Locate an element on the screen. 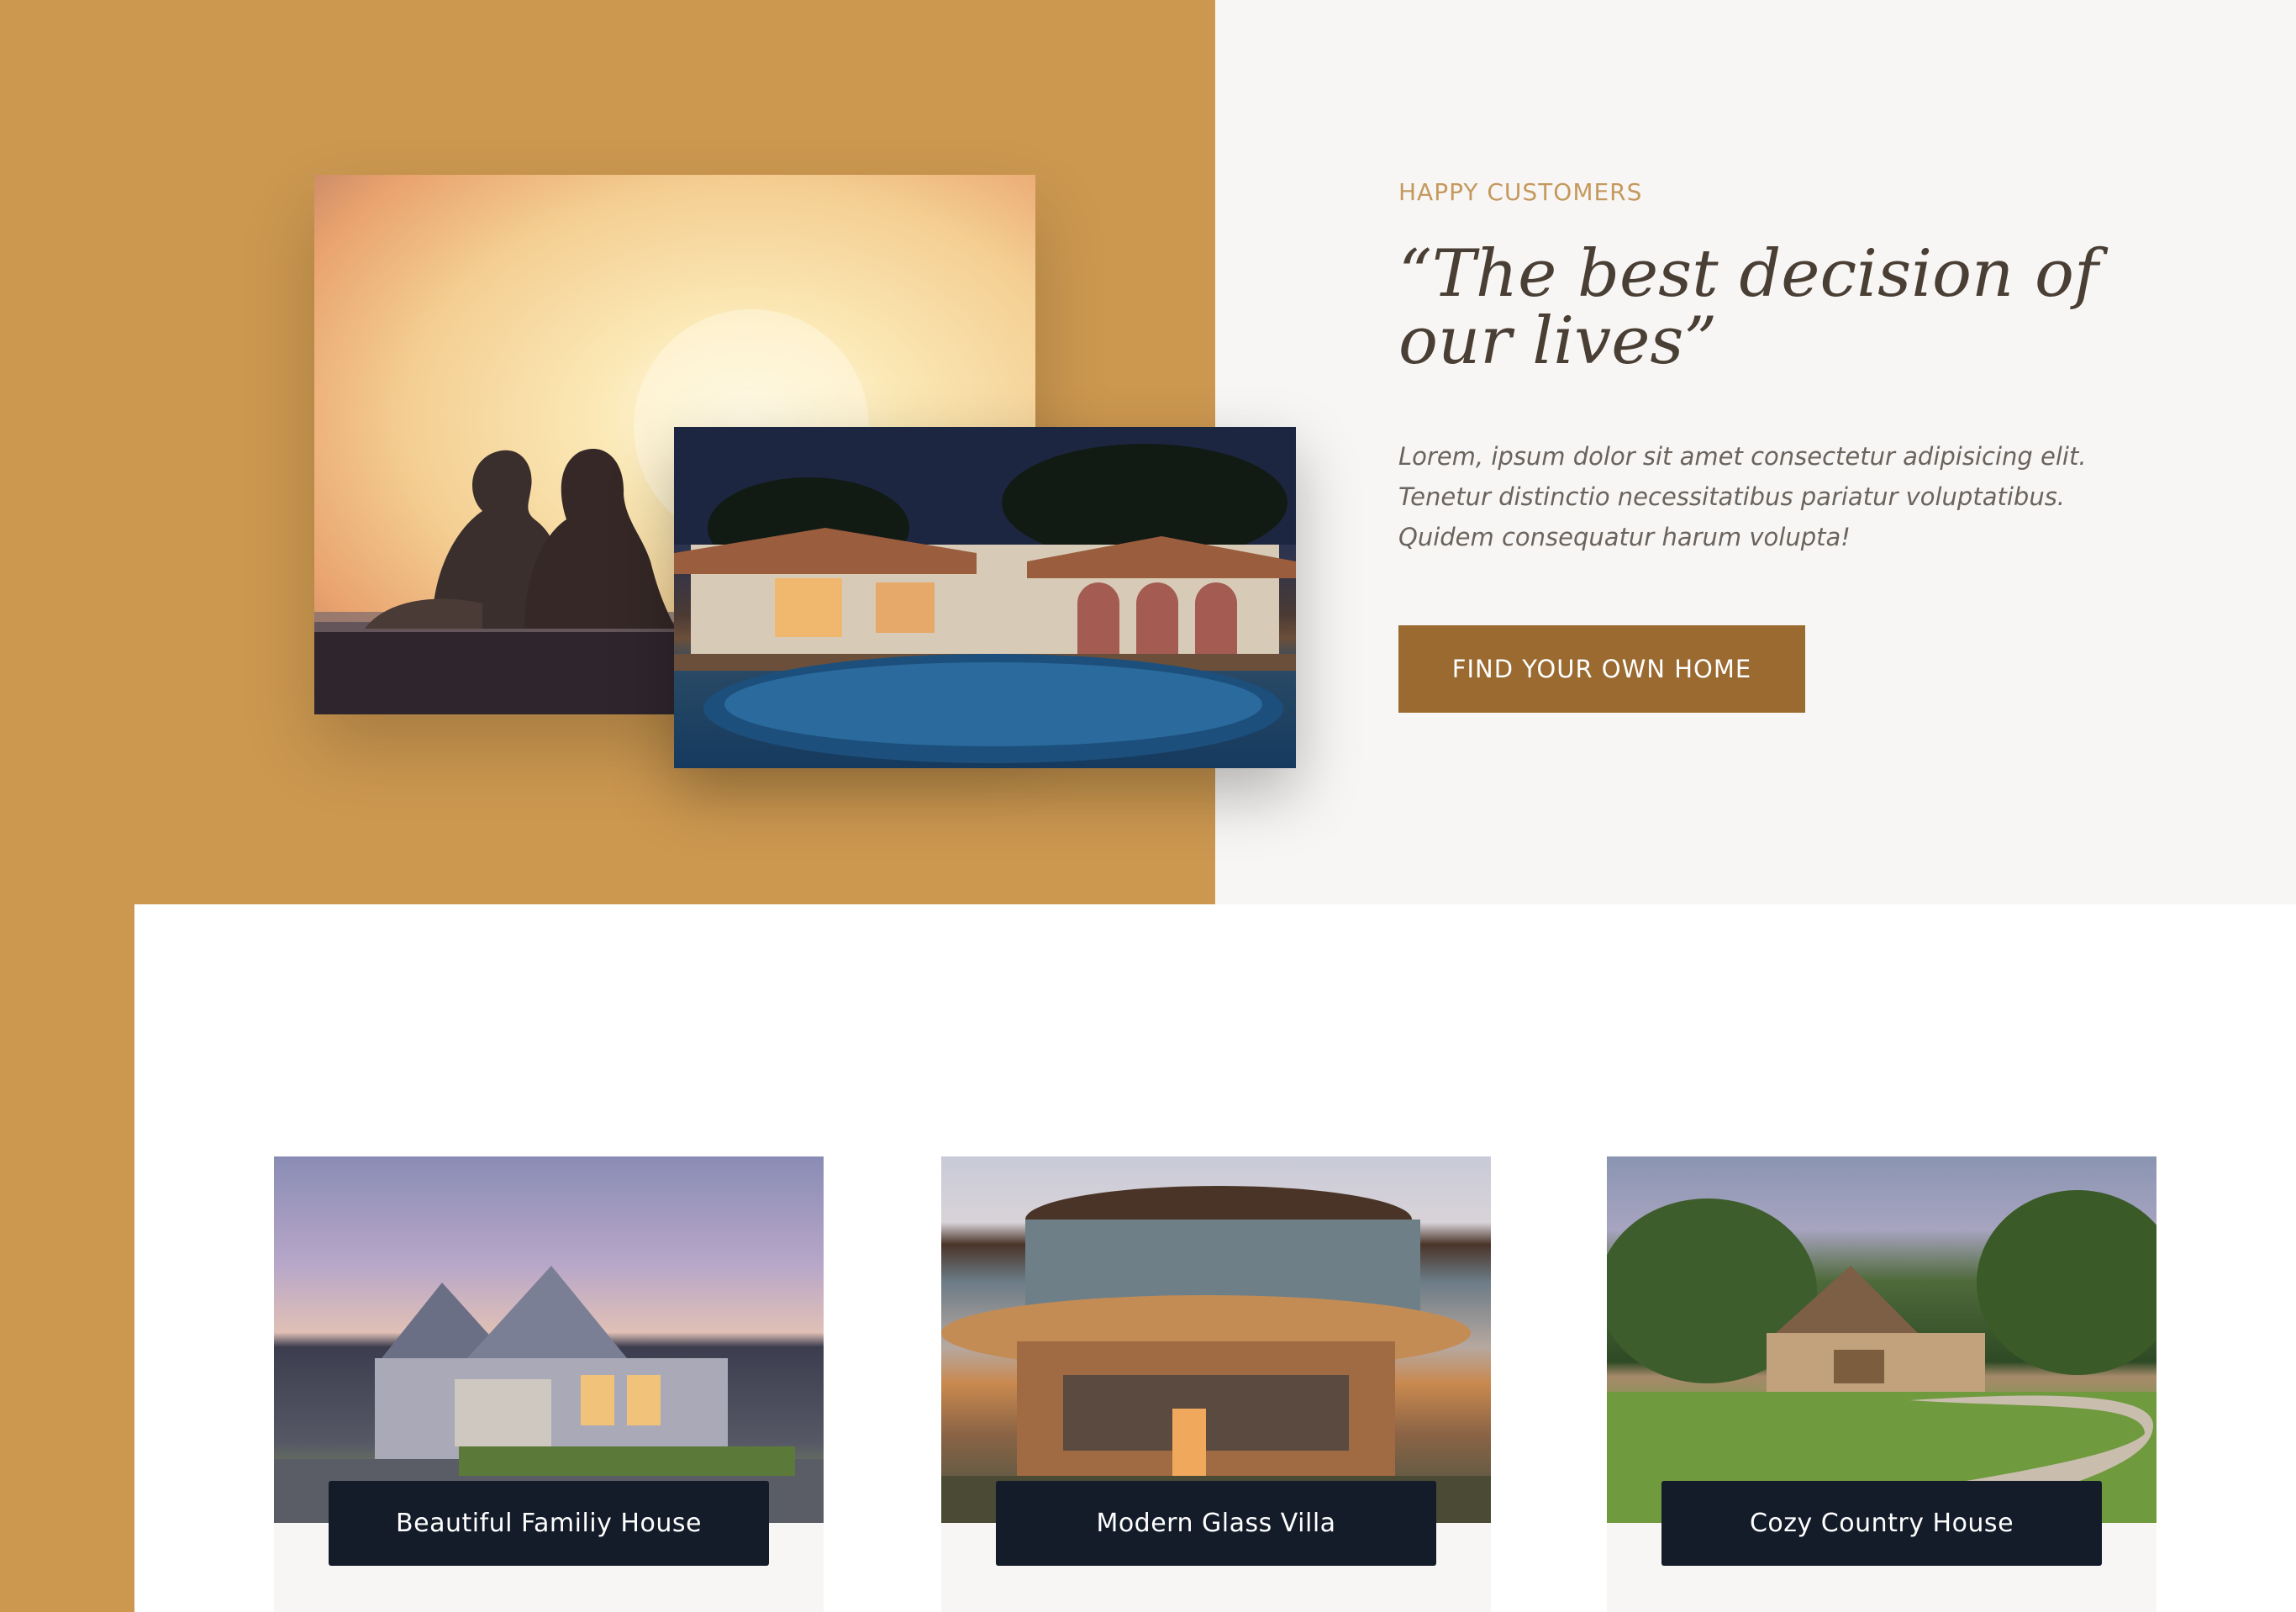 The image size is (2296, 1612). find-home-button: FIND YOUR OWN HOME is located at coordinates (1601, 669).